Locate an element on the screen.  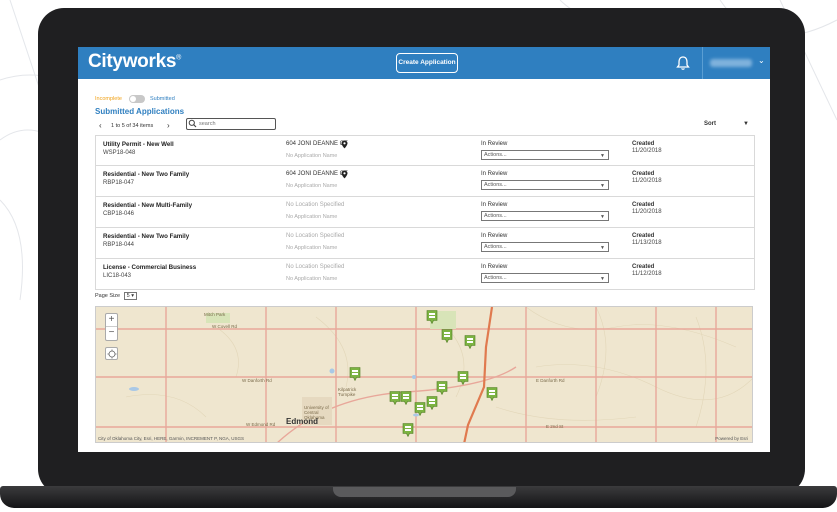
previous-page-button: ‹ is located at coordinates (100, 125).